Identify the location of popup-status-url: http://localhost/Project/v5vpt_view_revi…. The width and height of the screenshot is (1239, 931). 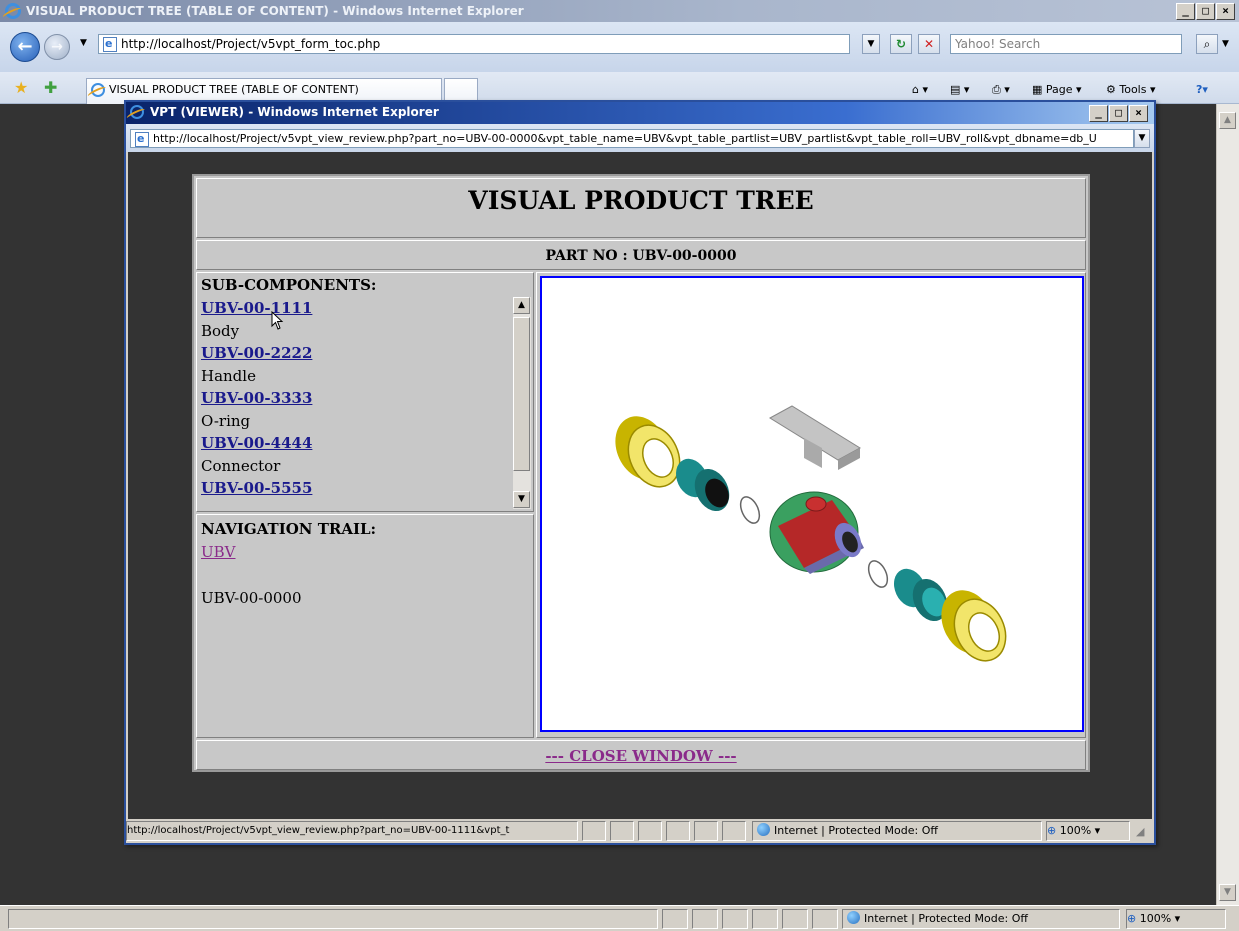
(352, 831).